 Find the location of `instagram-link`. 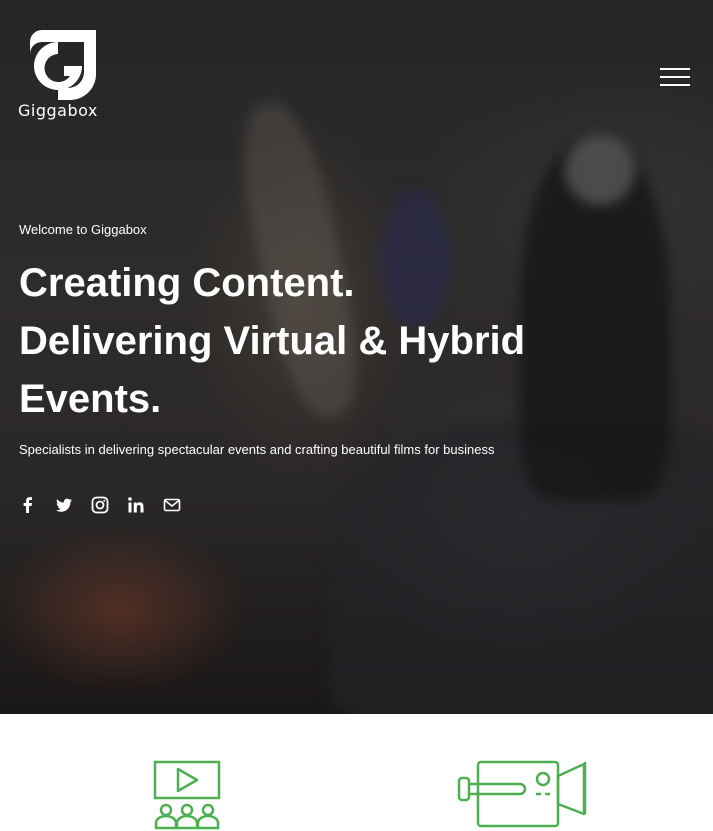

instagram-link is located at coordinates (100, 505).